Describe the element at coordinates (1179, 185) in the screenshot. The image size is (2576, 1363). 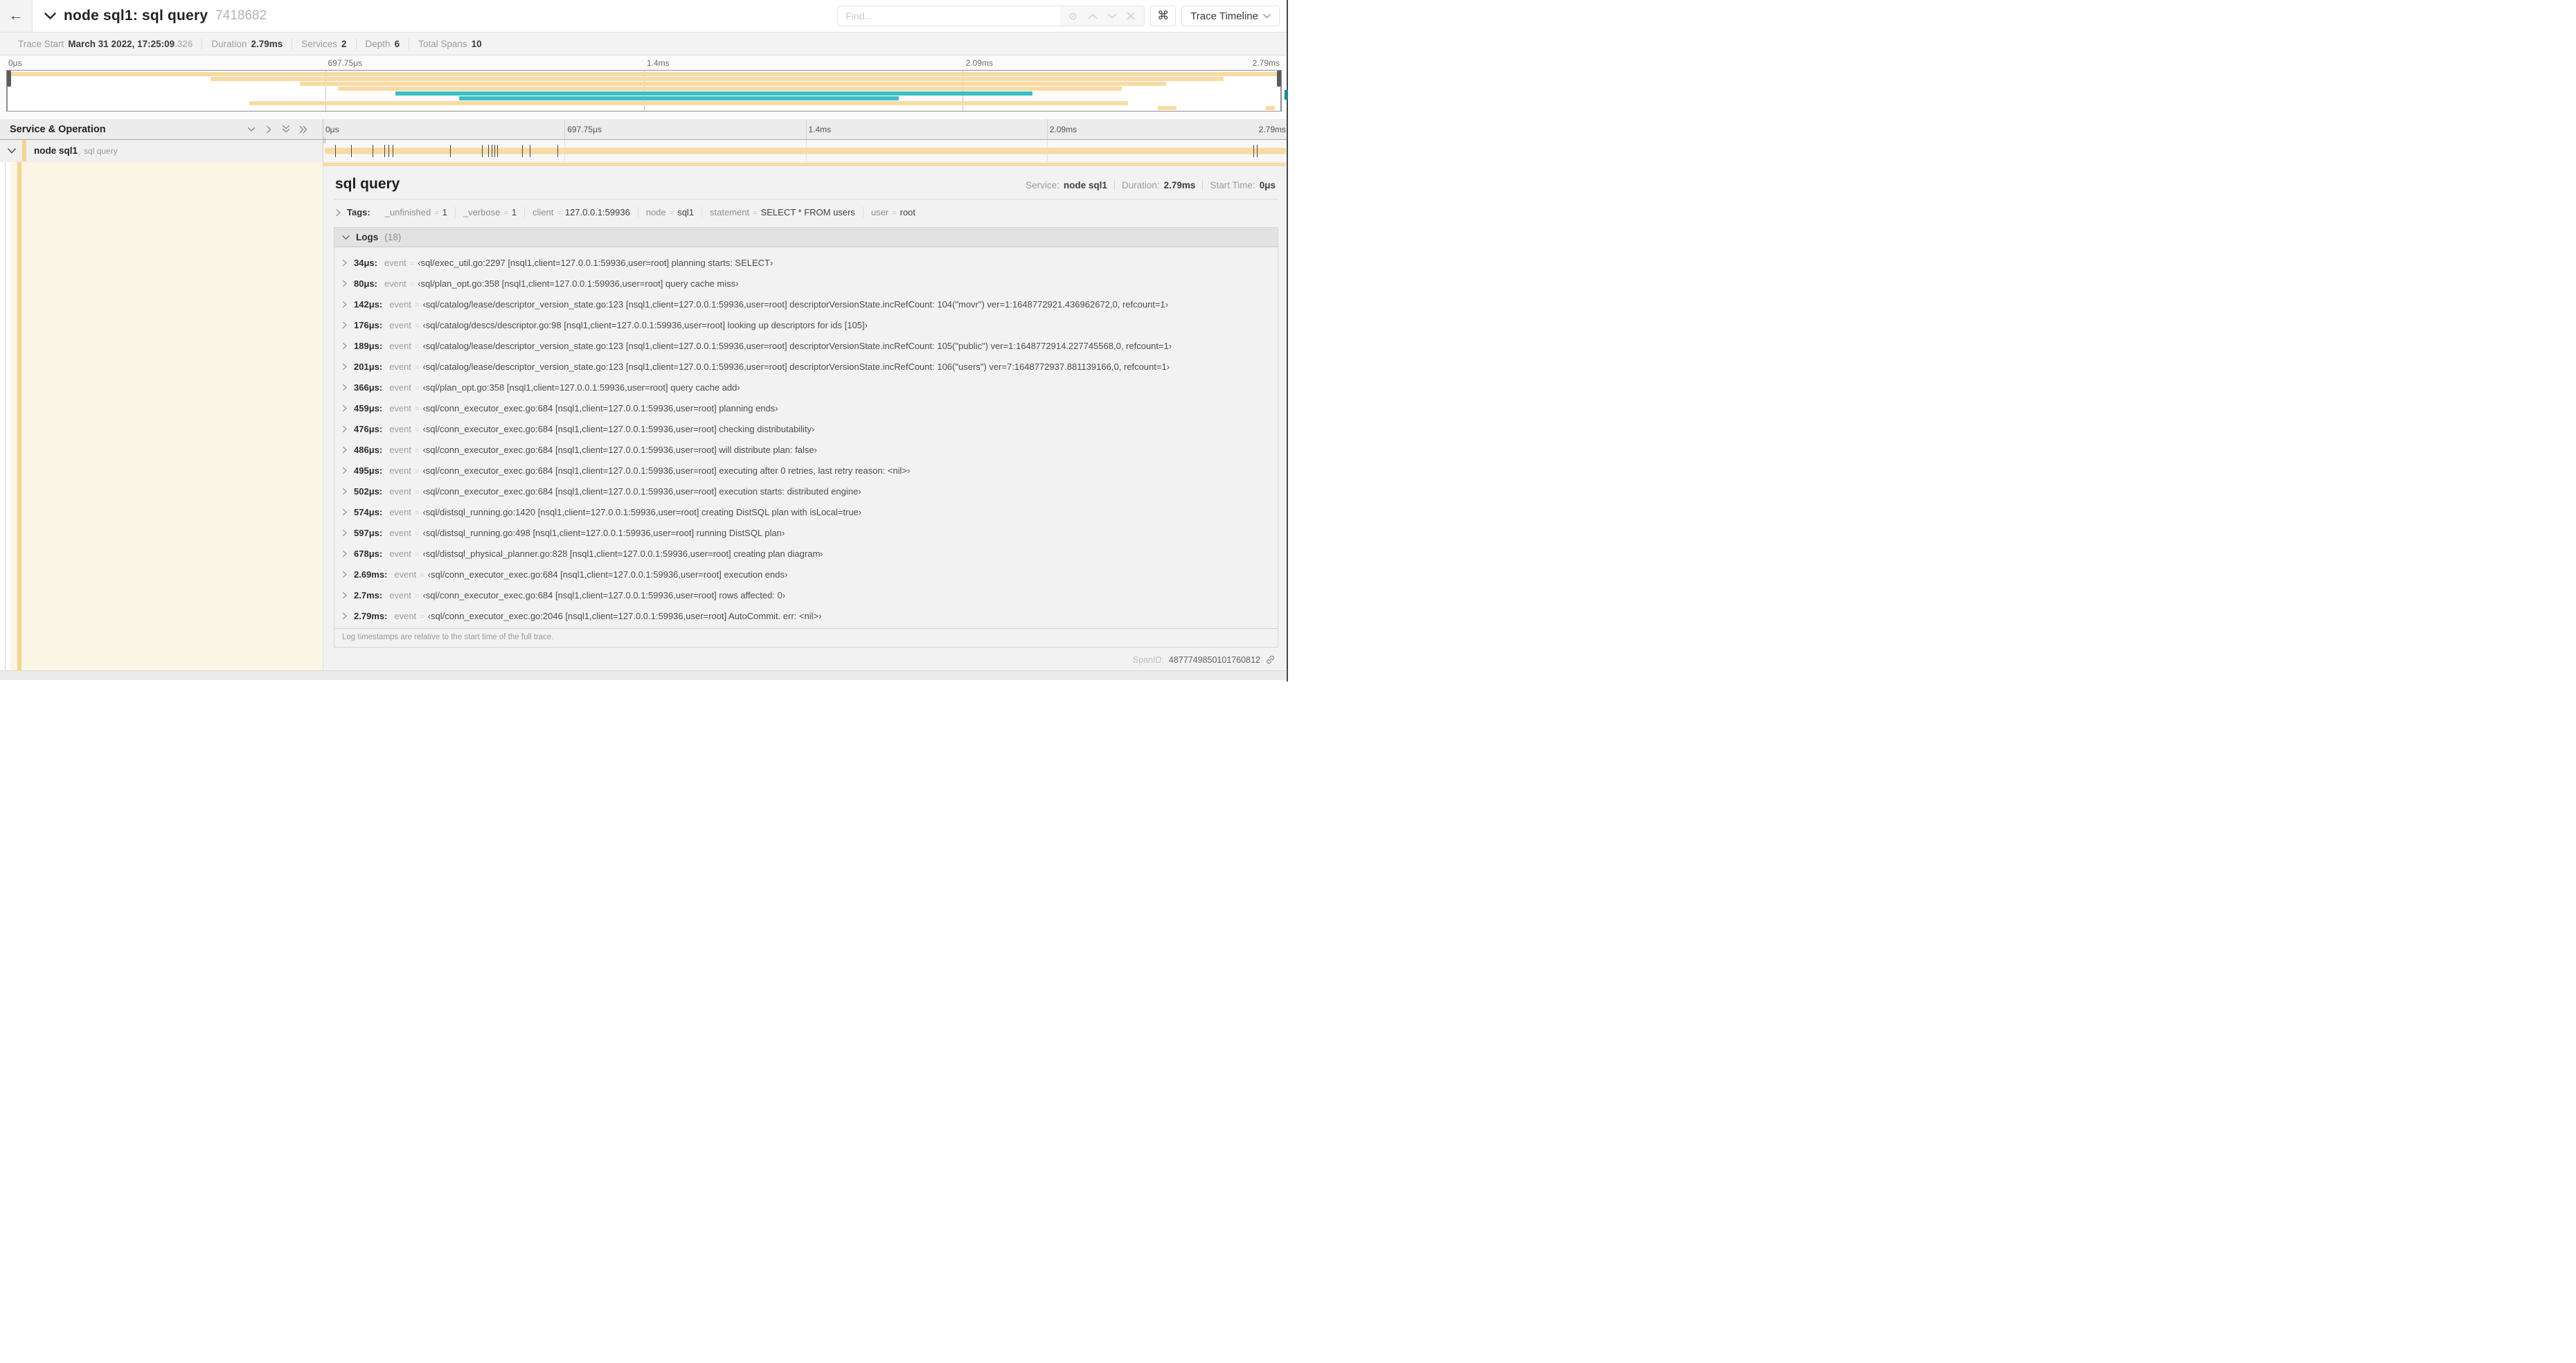
I see `meta-value: 2.79ms` at that location.